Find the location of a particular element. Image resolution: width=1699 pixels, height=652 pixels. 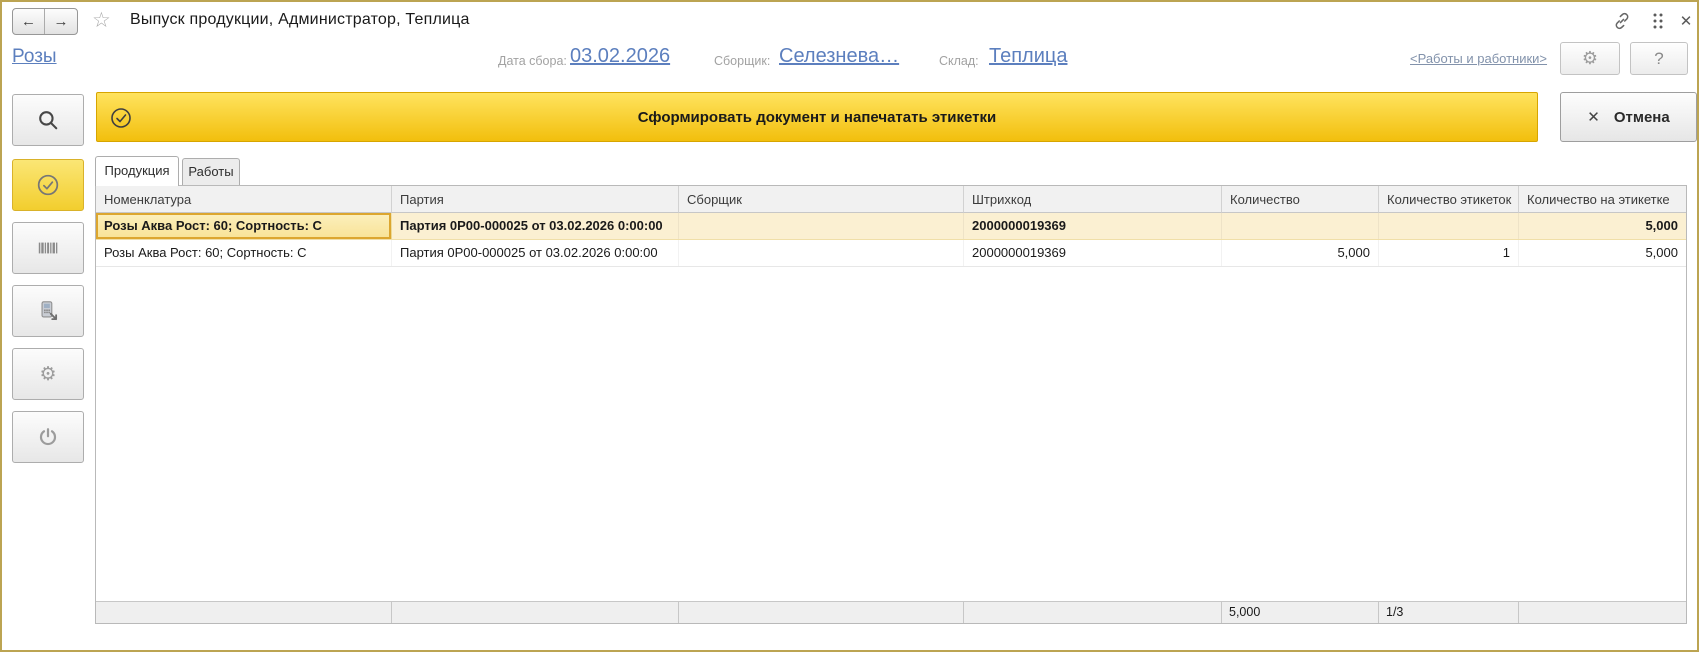

forward-icon: → is located at coordinates (61, 21).